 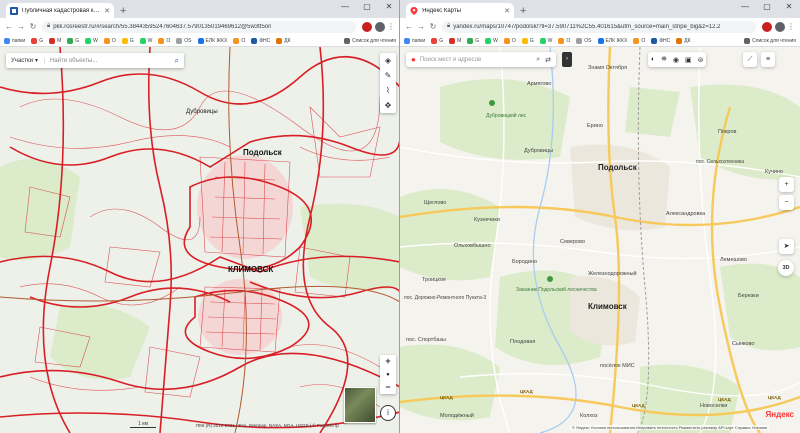 What do you see at coordinates (779, 414) in the screenshot?
I see `yandex-logo: Яндекс` at bounding box center [779, 414].